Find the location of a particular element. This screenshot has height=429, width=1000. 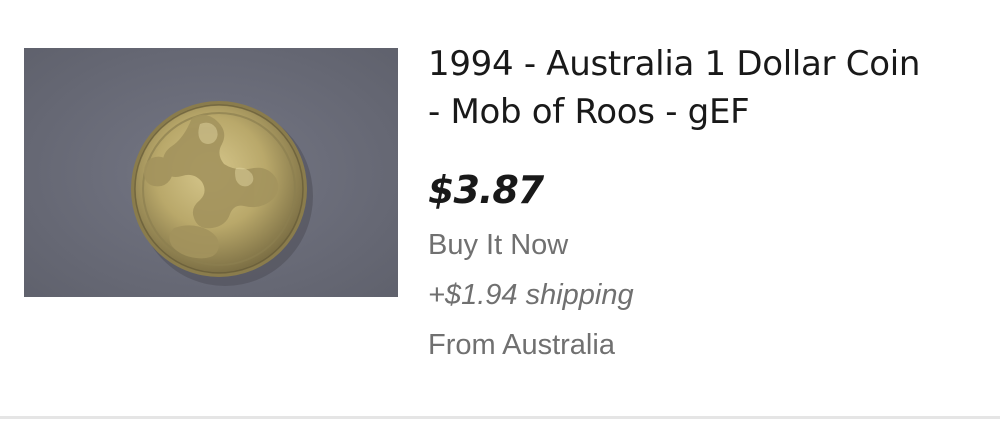

listing-title-line-2: - Mob of Roos - gEF is located at coordinates (589, 112).